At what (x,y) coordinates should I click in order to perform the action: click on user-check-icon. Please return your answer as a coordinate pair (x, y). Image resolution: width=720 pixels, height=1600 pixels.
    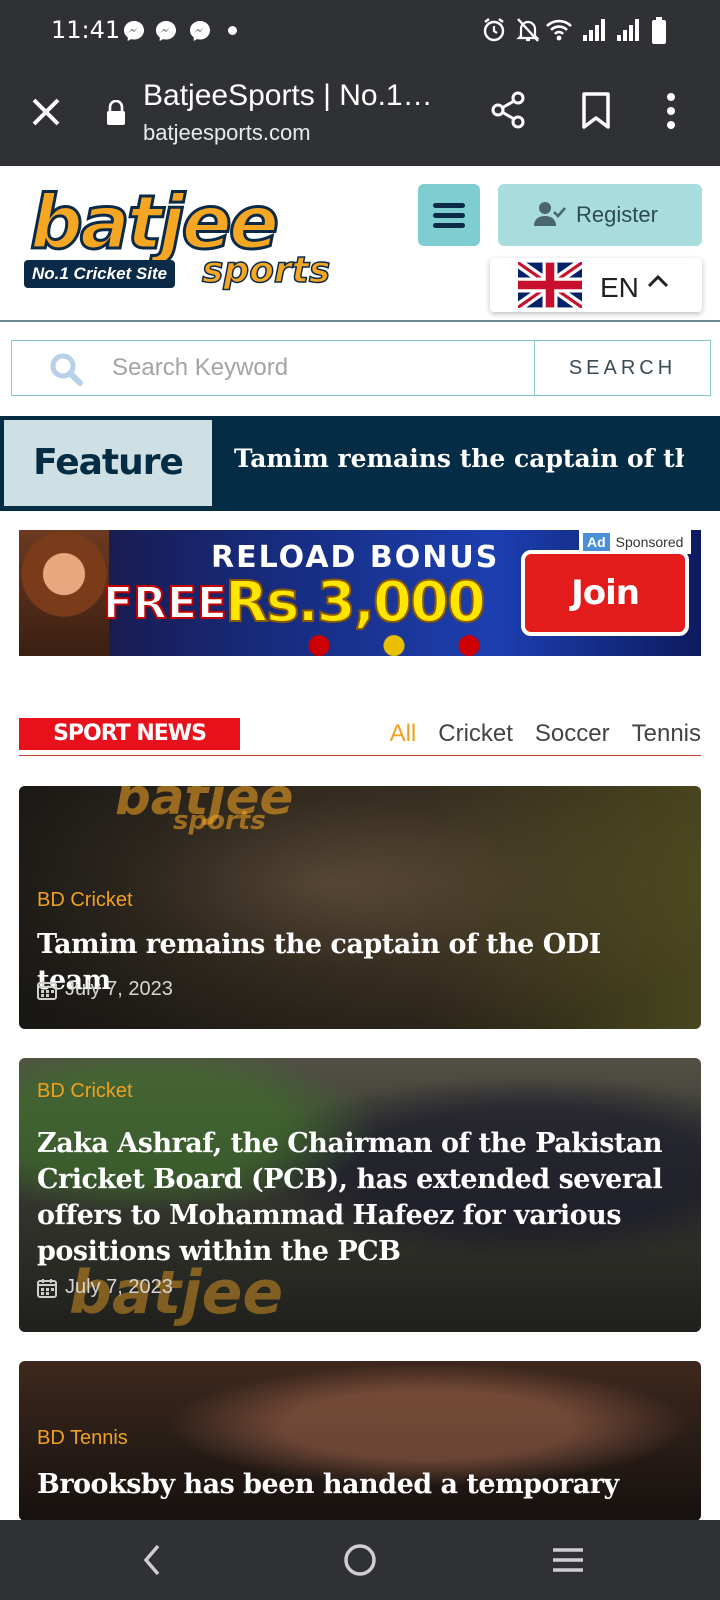
    Looking at the image, I should click on (550, 214).